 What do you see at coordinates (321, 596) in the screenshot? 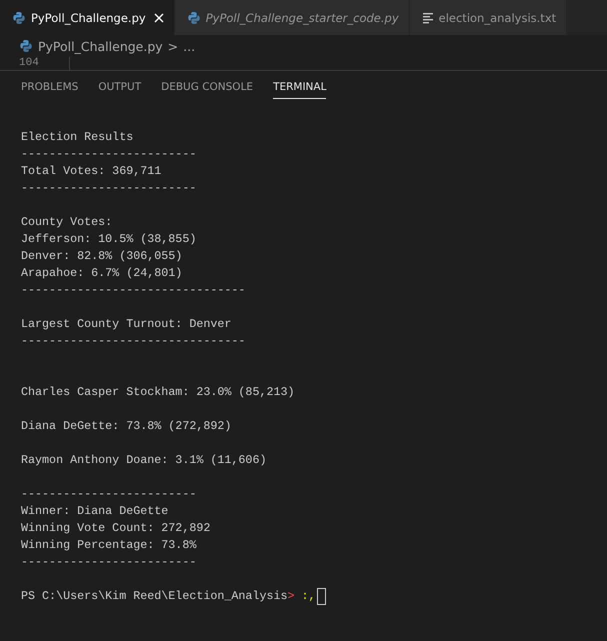
I see `terminal-cursor` at bounding box center [321, 596].